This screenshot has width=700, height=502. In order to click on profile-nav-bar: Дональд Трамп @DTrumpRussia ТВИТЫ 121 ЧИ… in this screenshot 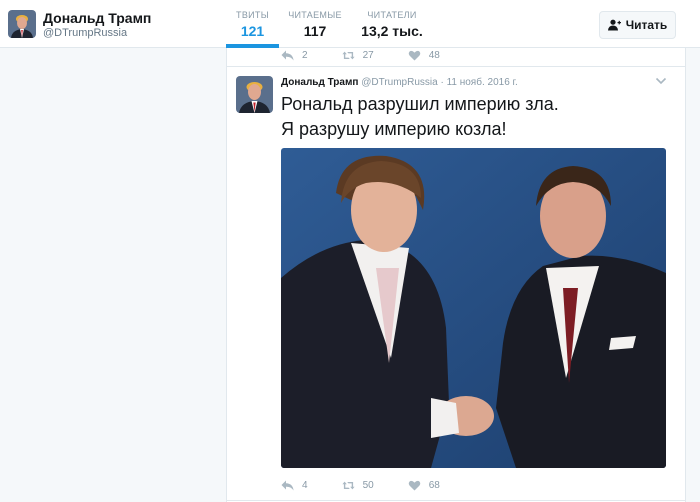, I will do `click(350, 24)`.